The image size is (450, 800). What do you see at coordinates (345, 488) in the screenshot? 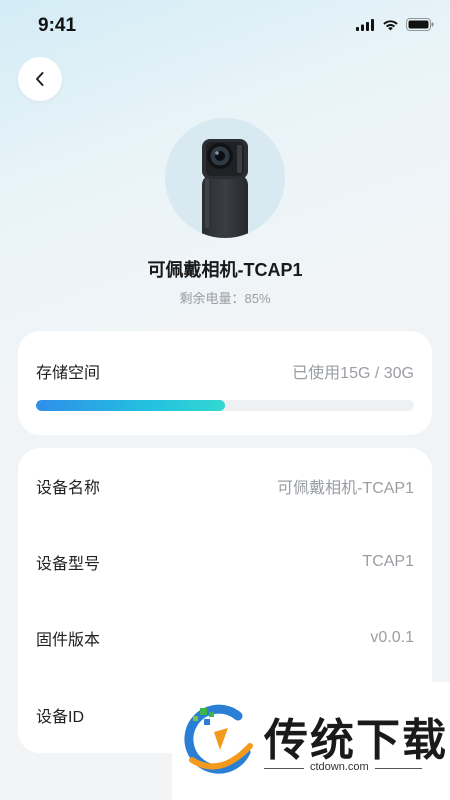
I see `info-value: 可佩戴相机-TCAP1` at bounding box center [345, 488].